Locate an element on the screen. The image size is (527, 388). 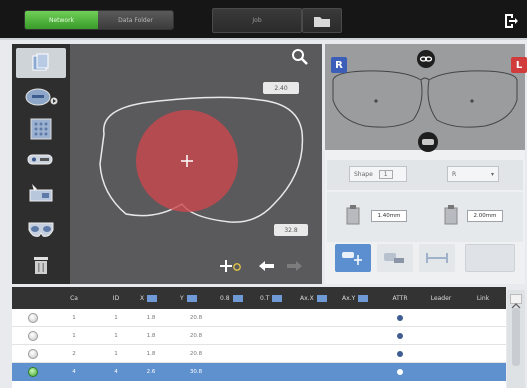
column-d-t: 0.T is located at coordinates (276, 298).